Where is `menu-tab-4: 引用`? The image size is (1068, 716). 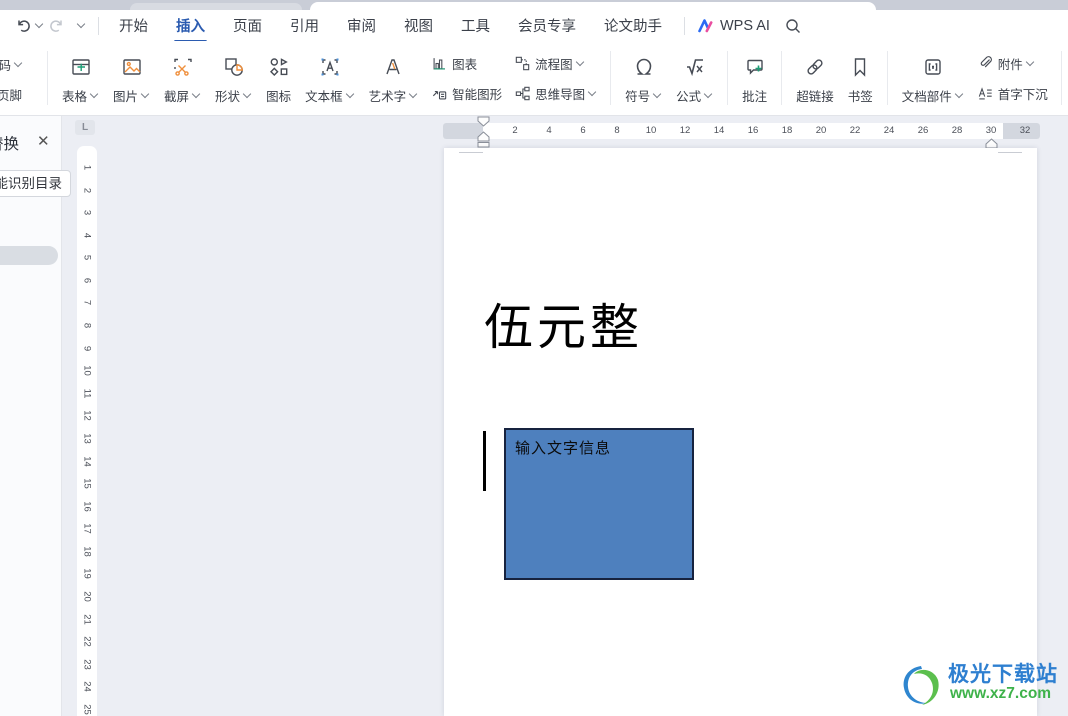
menu-tab-4: 引用 is located at coordinates (304, 25).